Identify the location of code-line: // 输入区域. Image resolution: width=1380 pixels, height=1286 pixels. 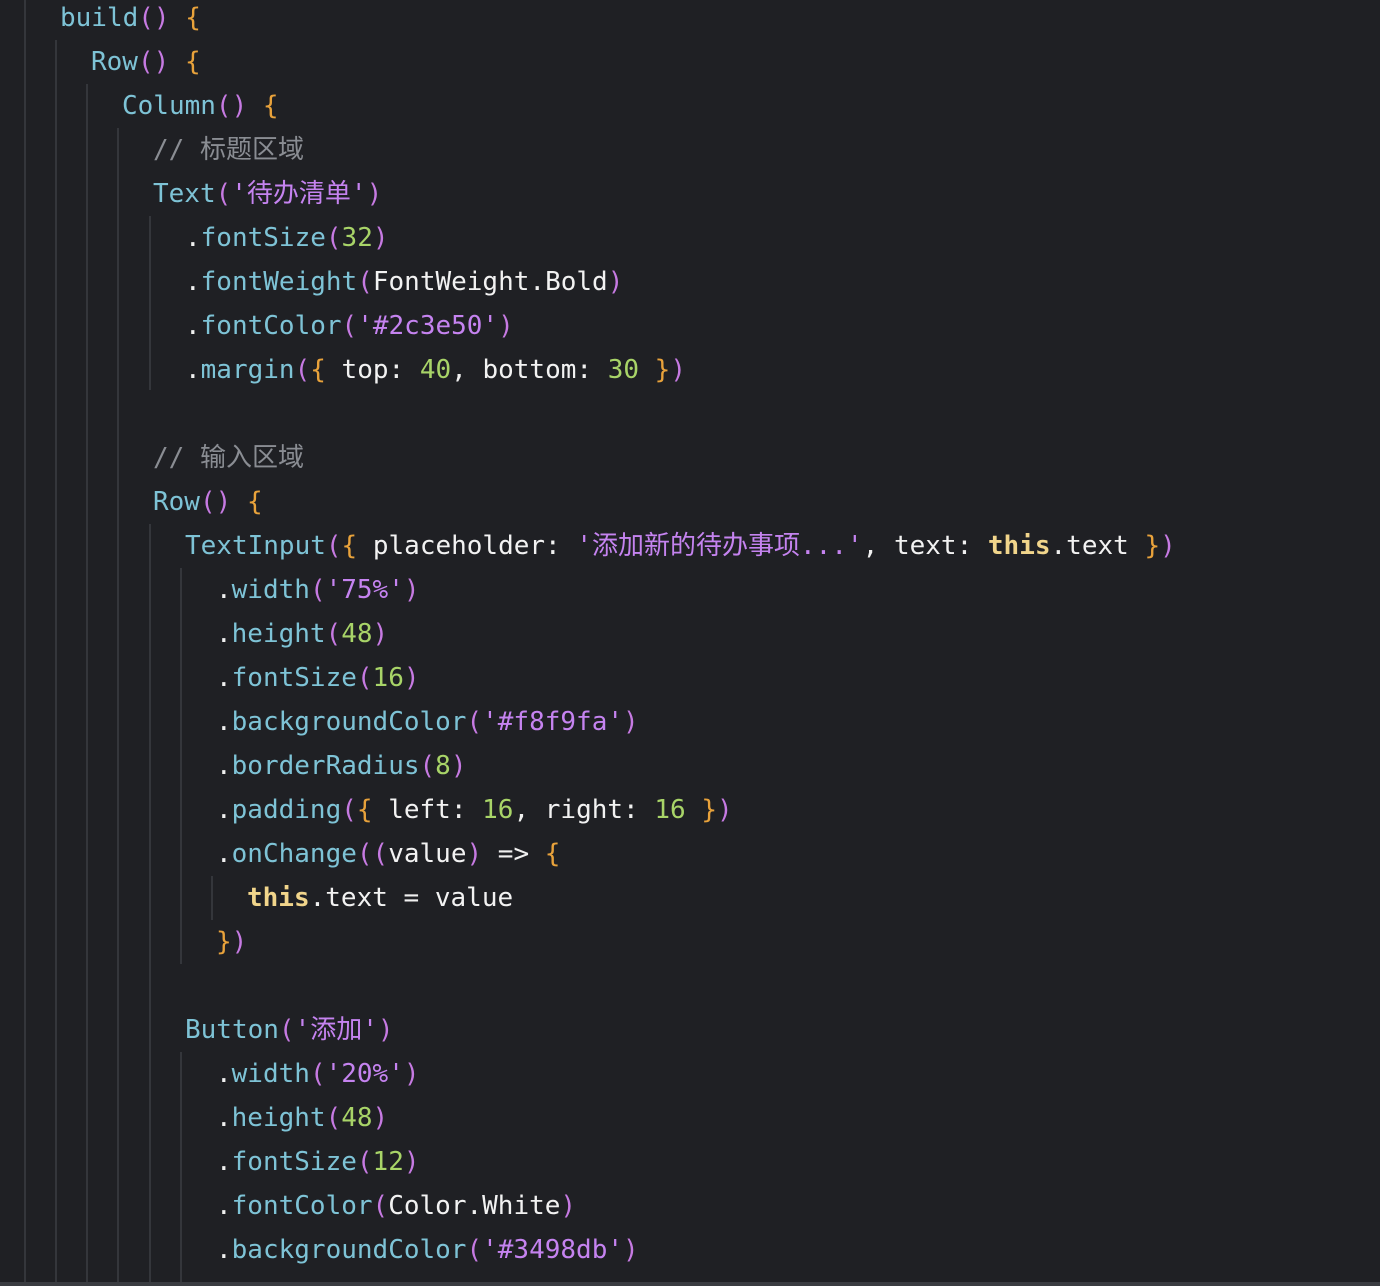
(228, 458).